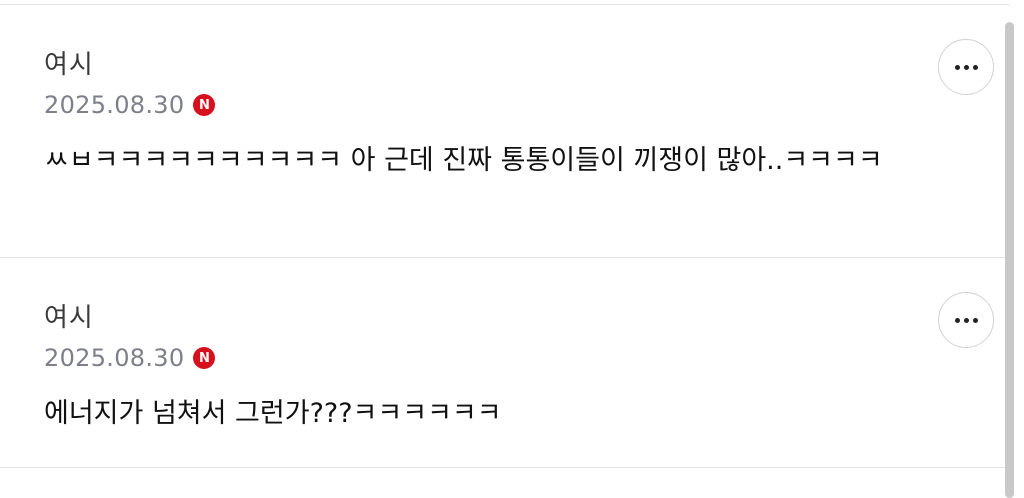  What do you see at coordinates (463, 160) in the screenshot?
I see `comment-body: ㅆㅂㅋㅋㅋㅋㅋㅋㅋㅋㅋㅋ 아 근데 진짜 통통이들이 끼쟁이 많아..ㅋㅋㅋㅋ` at bounding box center [463, 160].